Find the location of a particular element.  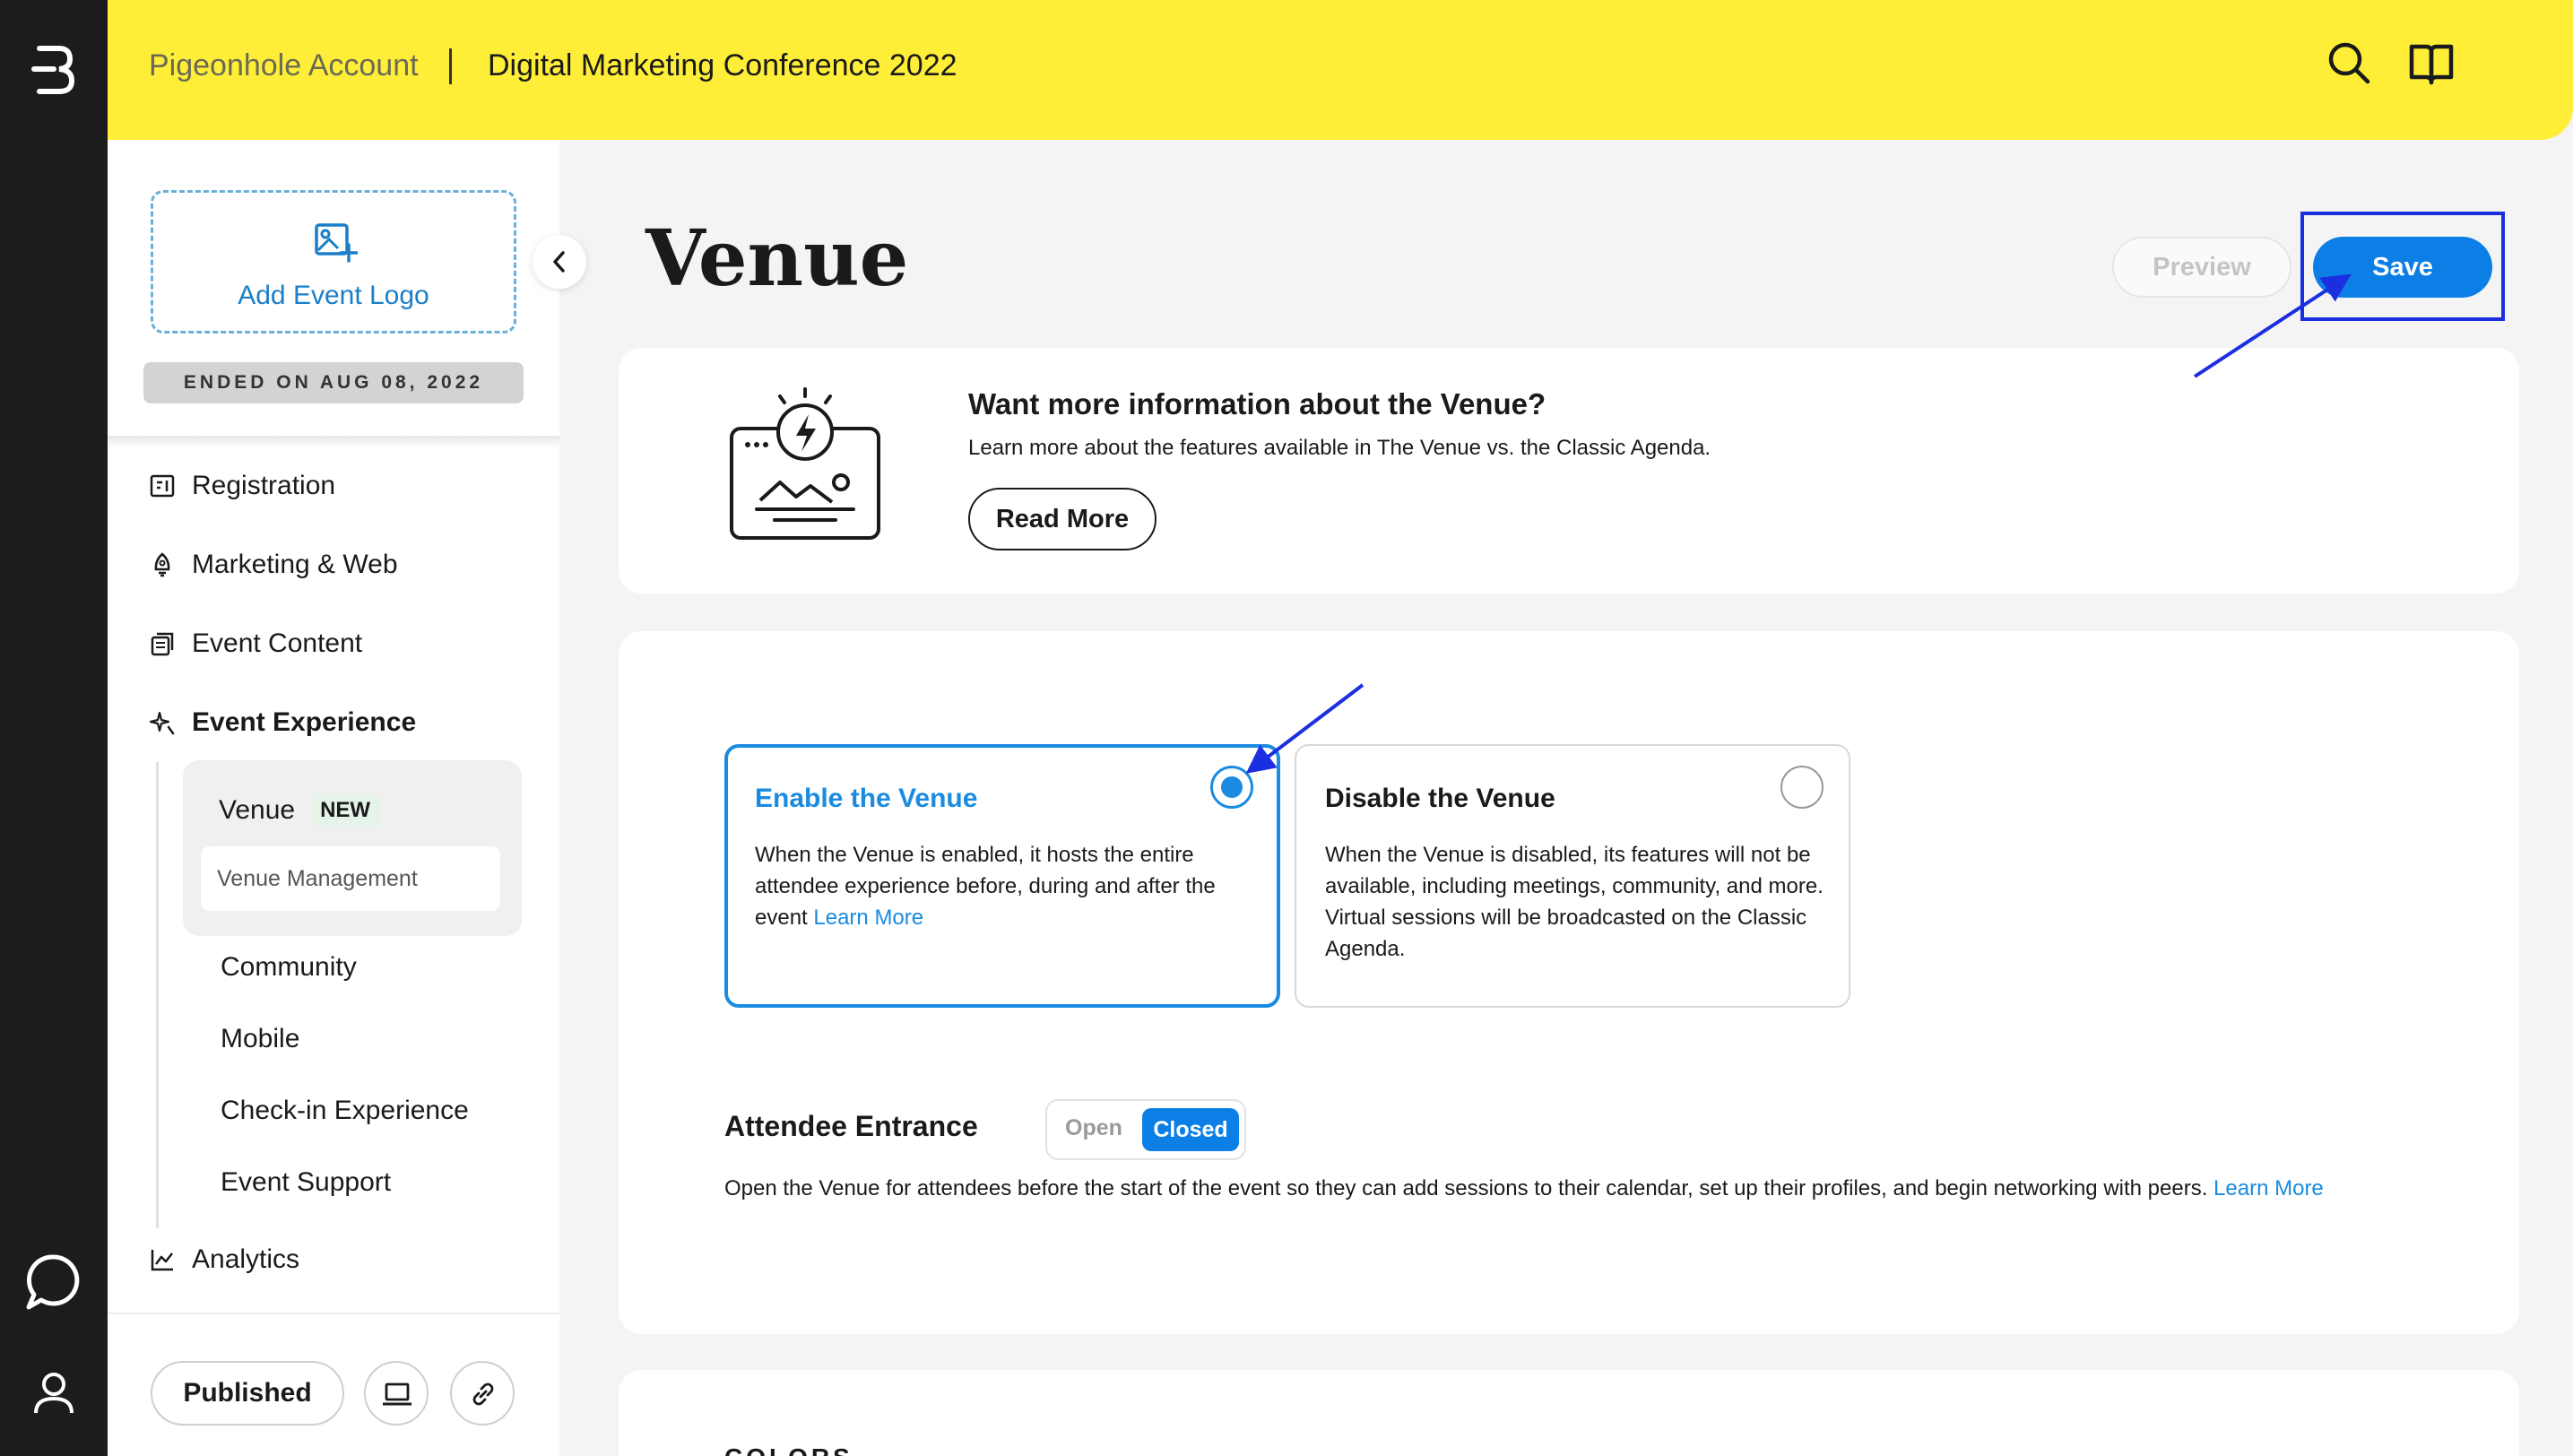

radio-selected-dot is located at coordinates (1232, 787).